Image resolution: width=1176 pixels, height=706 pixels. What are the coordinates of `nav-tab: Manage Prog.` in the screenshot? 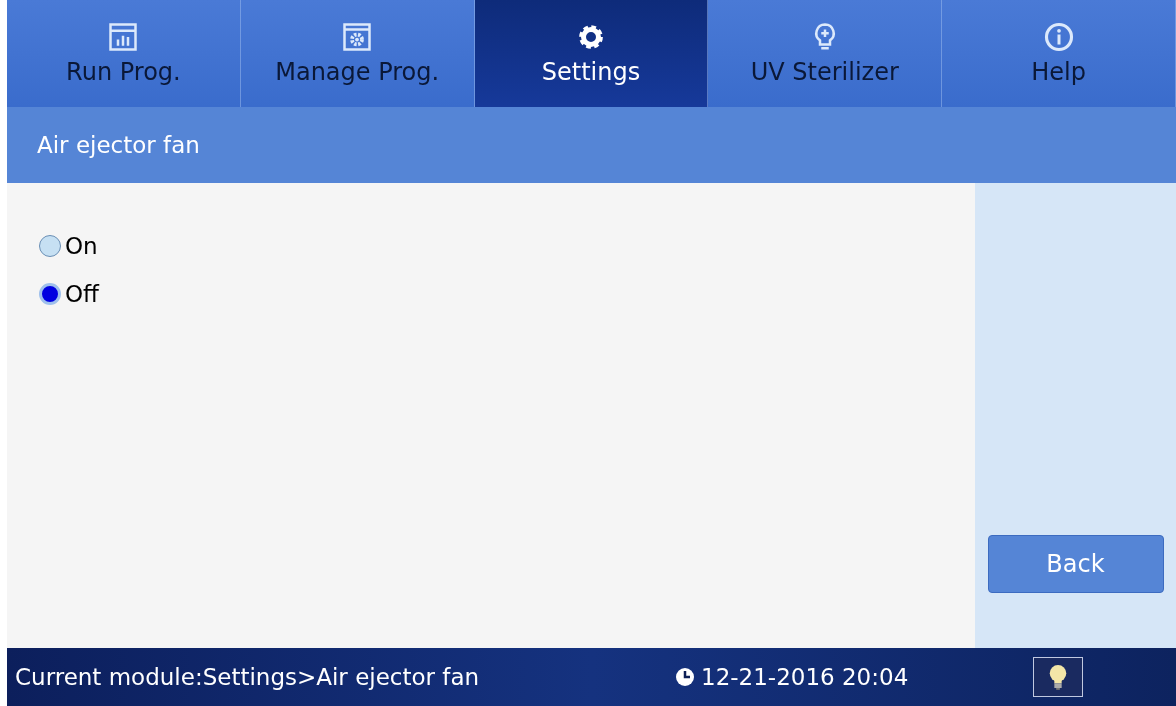 It's located at (357, 53).